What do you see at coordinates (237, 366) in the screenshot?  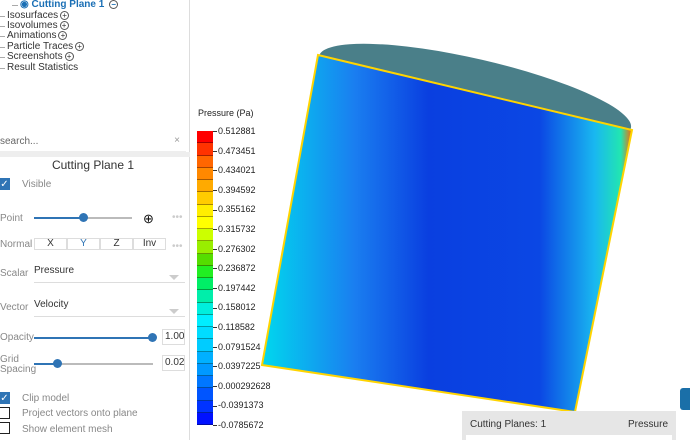 I see `legend-tick: 0.0397225` at bounding box center [237, 366].